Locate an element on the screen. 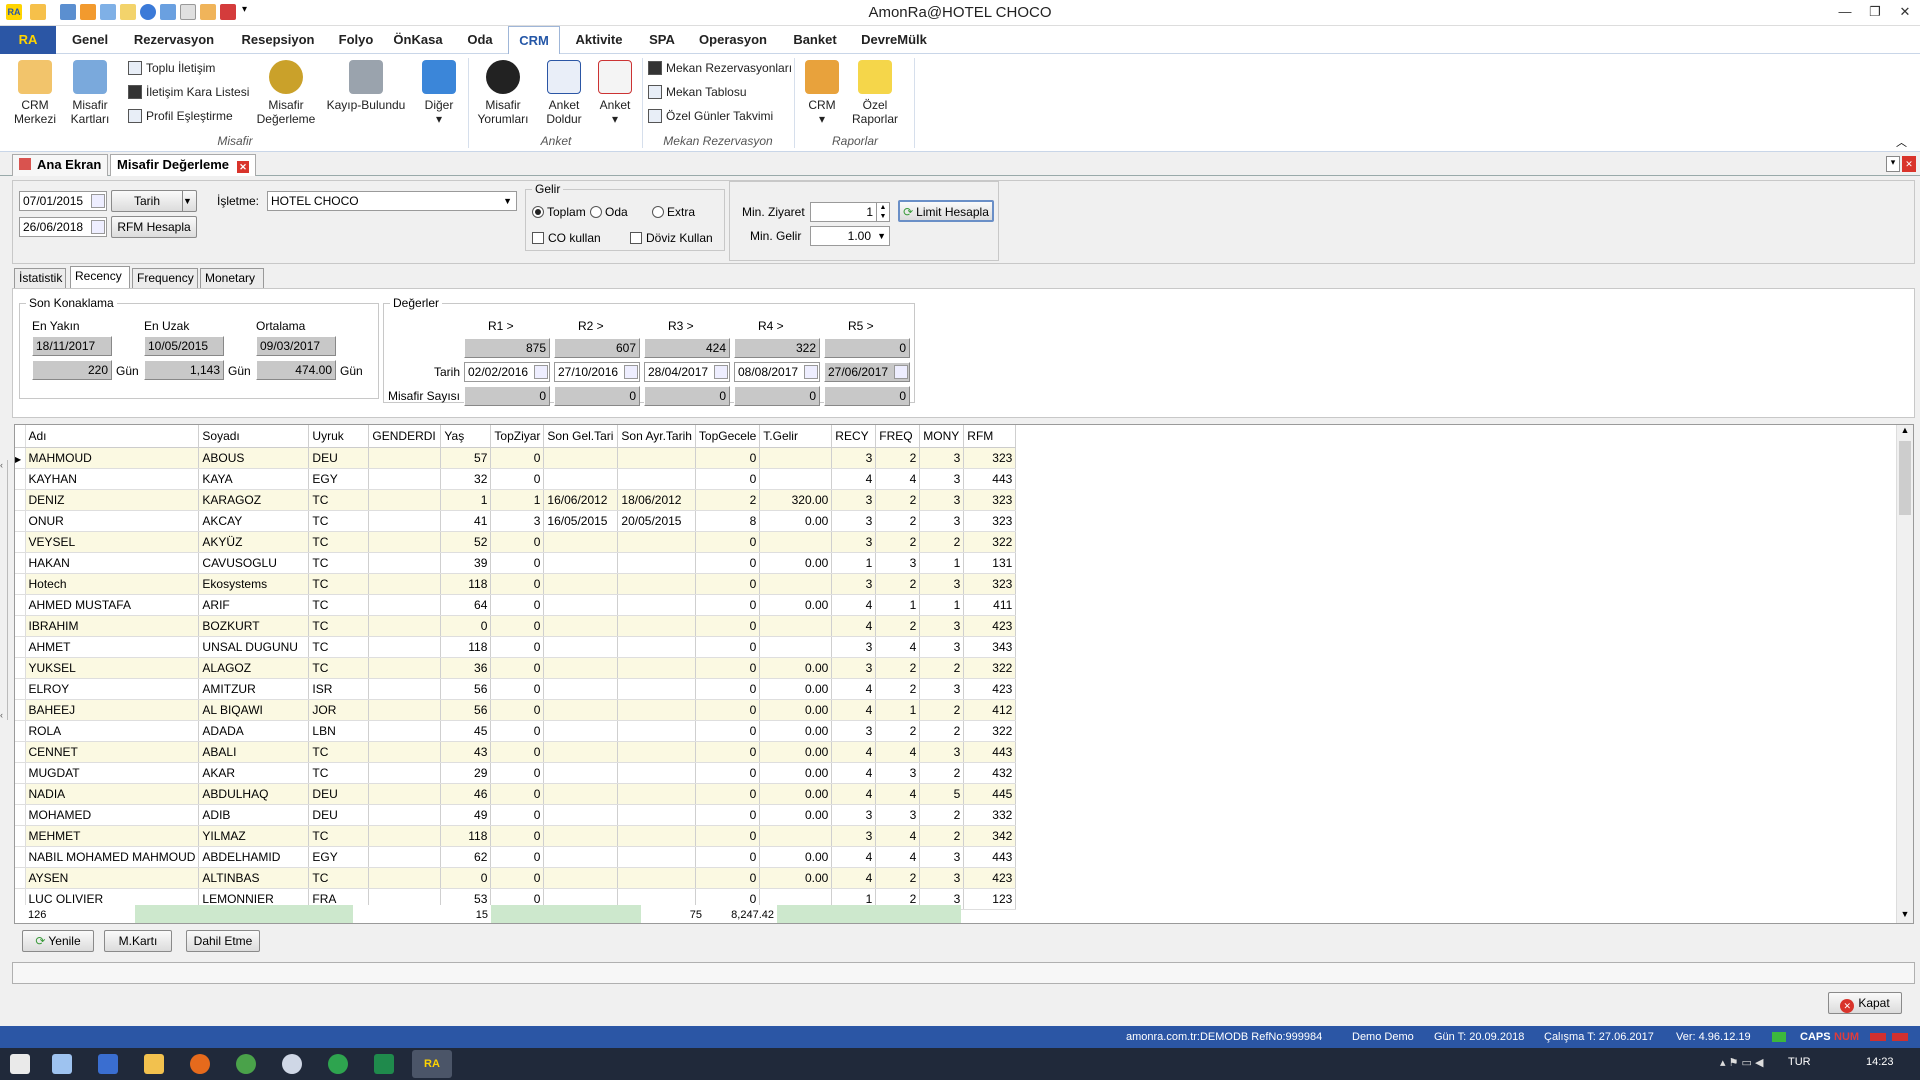  table-row: Hotech Ekosystems TC 118 0 0 3 2 3 323 is located at coordinates (516, 584).